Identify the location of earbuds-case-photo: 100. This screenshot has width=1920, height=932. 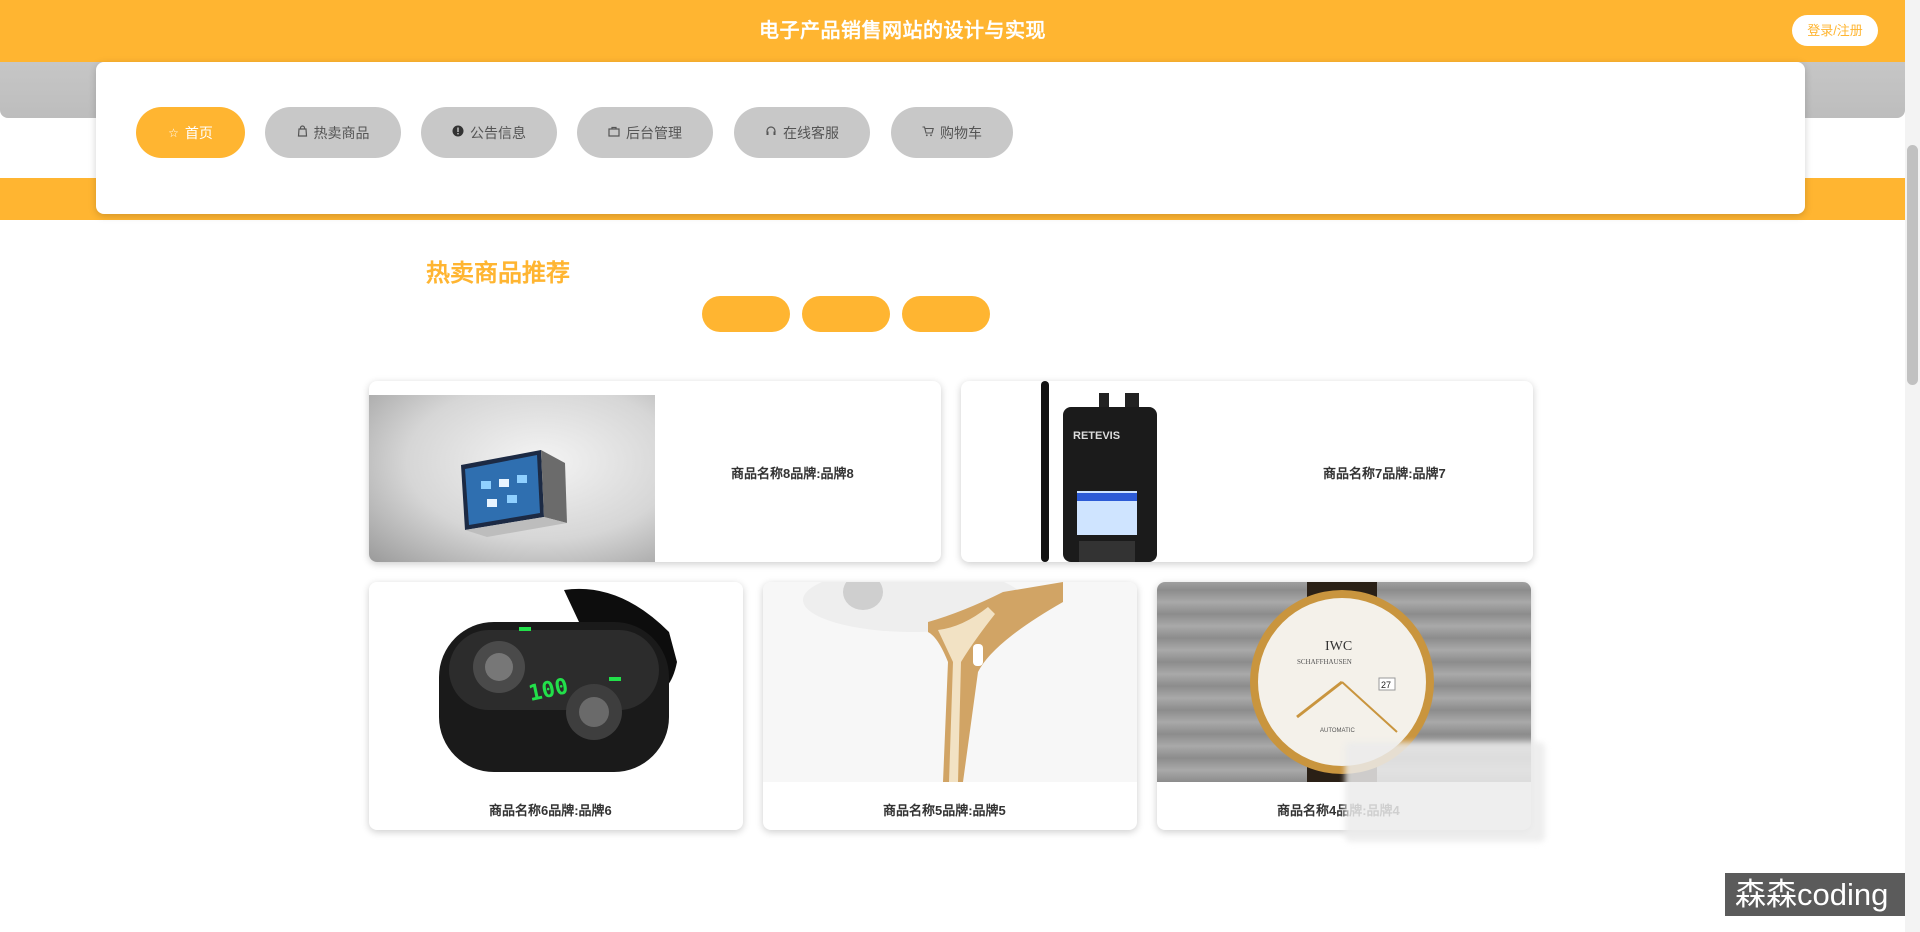
(556, 682).